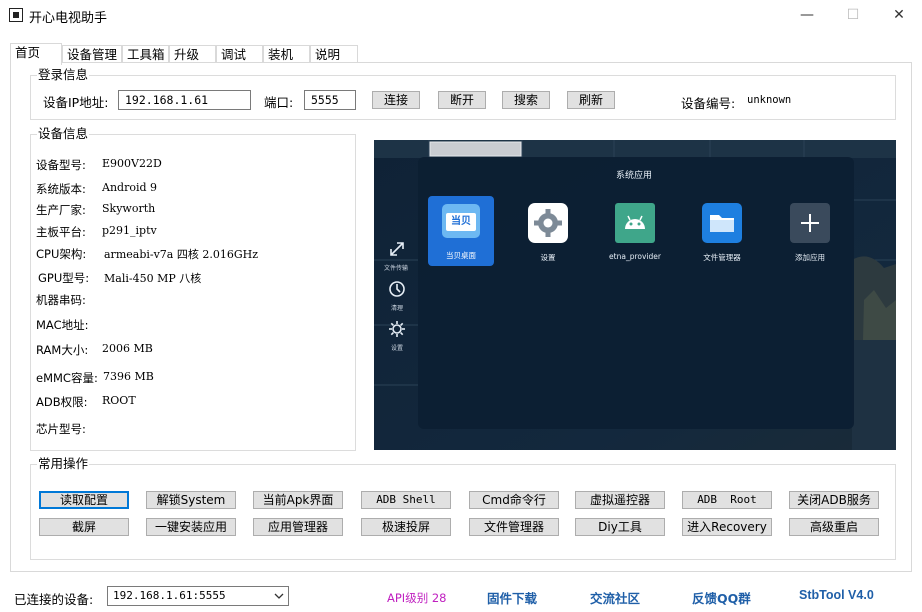 The image size is (922, 612). Describe the element at coordinates (406, 527) in the screenshot. I see `fast-cast-button: 极速投屏` at that location.